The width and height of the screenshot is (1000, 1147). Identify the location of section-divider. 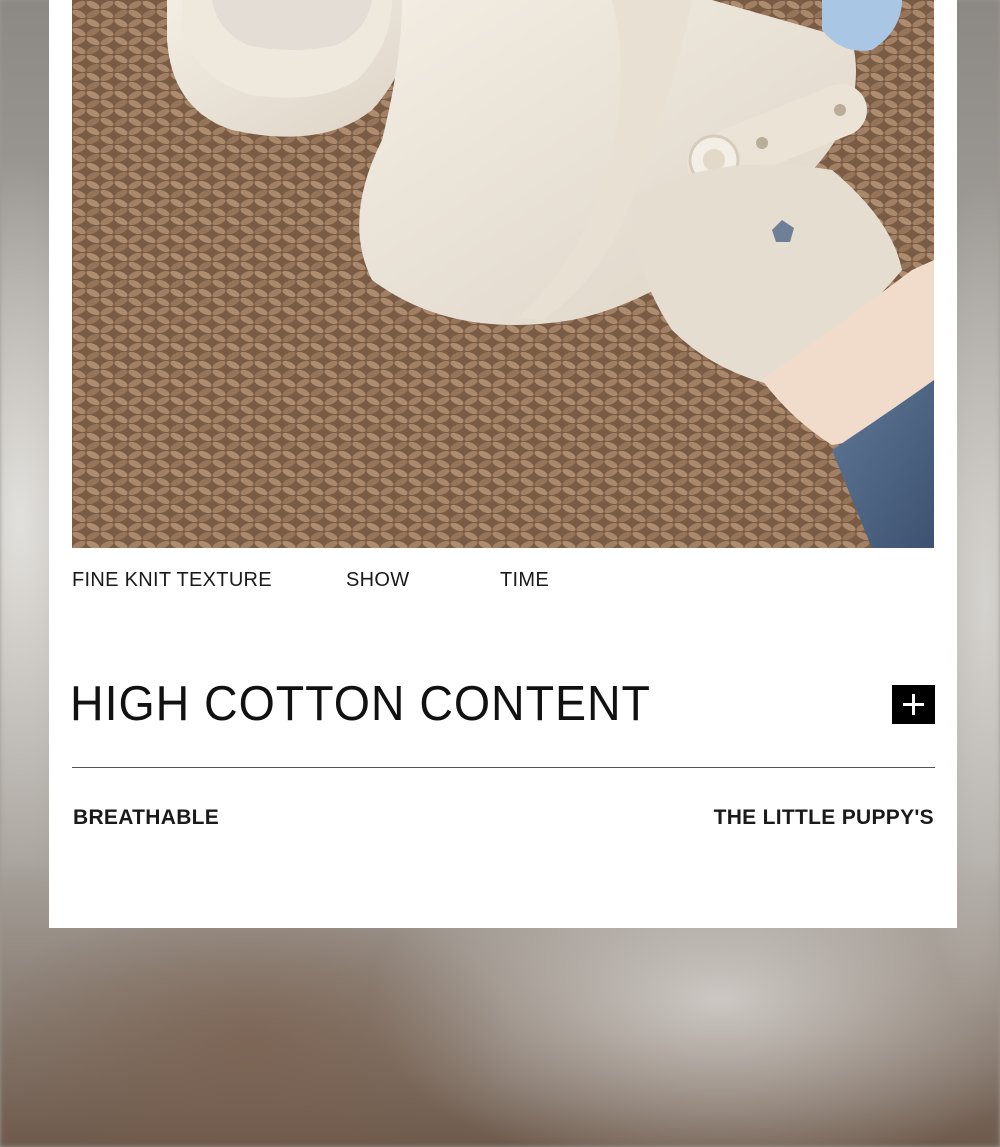
(503, 767).